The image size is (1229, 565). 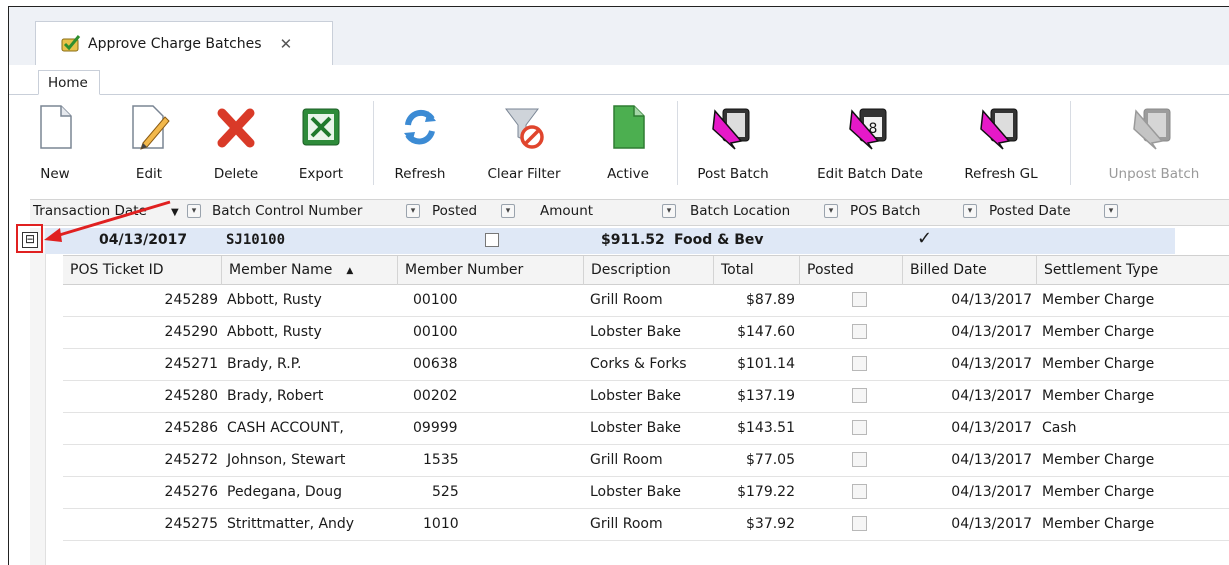 I want to click on unpost-batch-icon, so click(x=1152, y=129).